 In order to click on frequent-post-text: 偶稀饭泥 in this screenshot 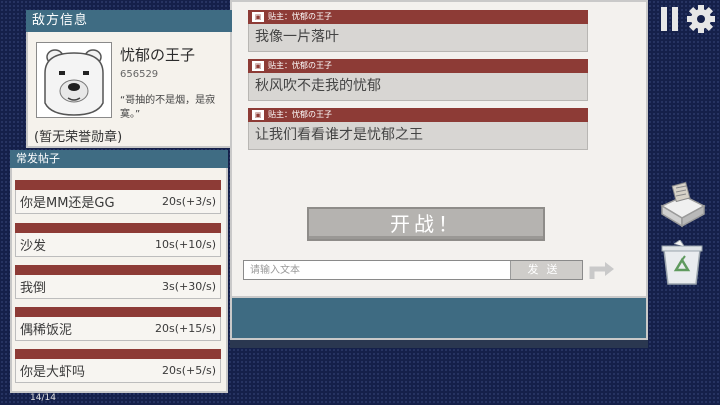, I will do `click(46, 330)`.